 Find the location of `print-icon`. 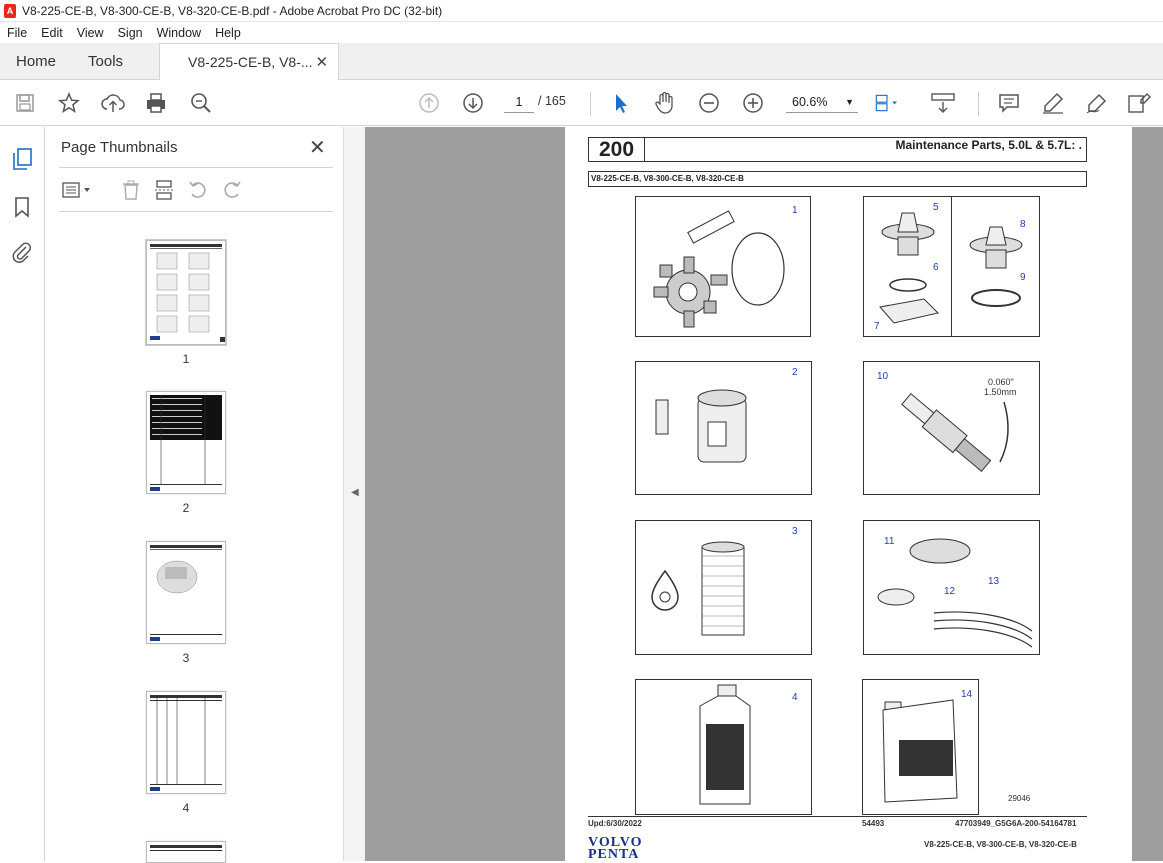

print-icon is located at coordinates (156, 103).